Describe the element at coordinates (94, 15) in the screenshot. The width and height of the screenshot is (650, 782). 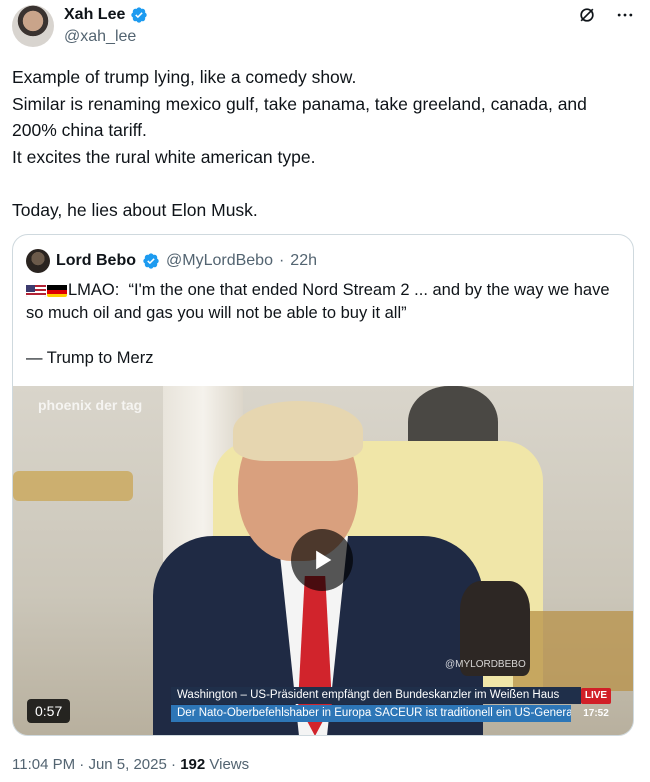
I see `author-name: Xah Lee` at that location.